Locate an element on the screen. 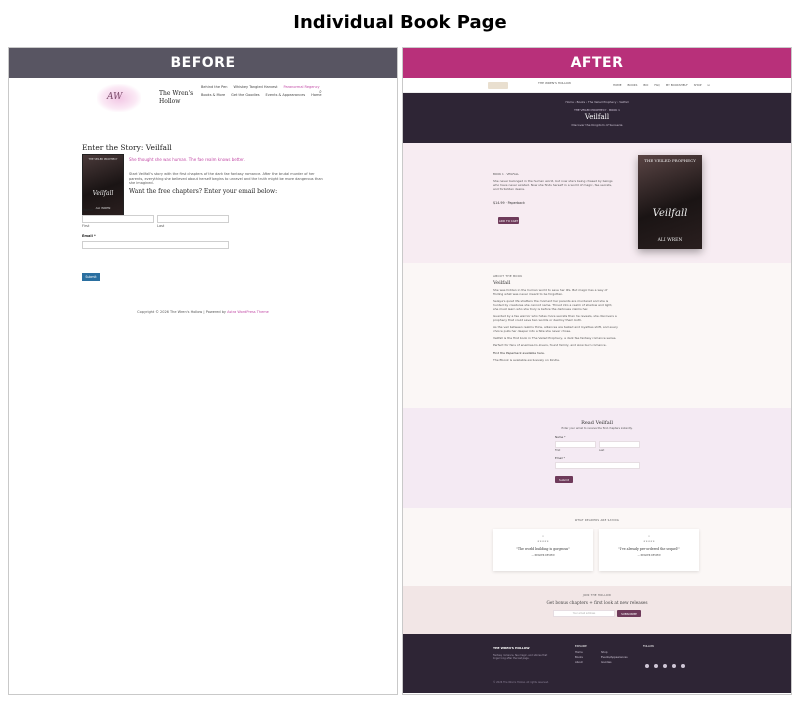 This screenshot has width=800, height=703. footer-theme-link: Astra WordPress Theme is located at coordinates (248, 312).